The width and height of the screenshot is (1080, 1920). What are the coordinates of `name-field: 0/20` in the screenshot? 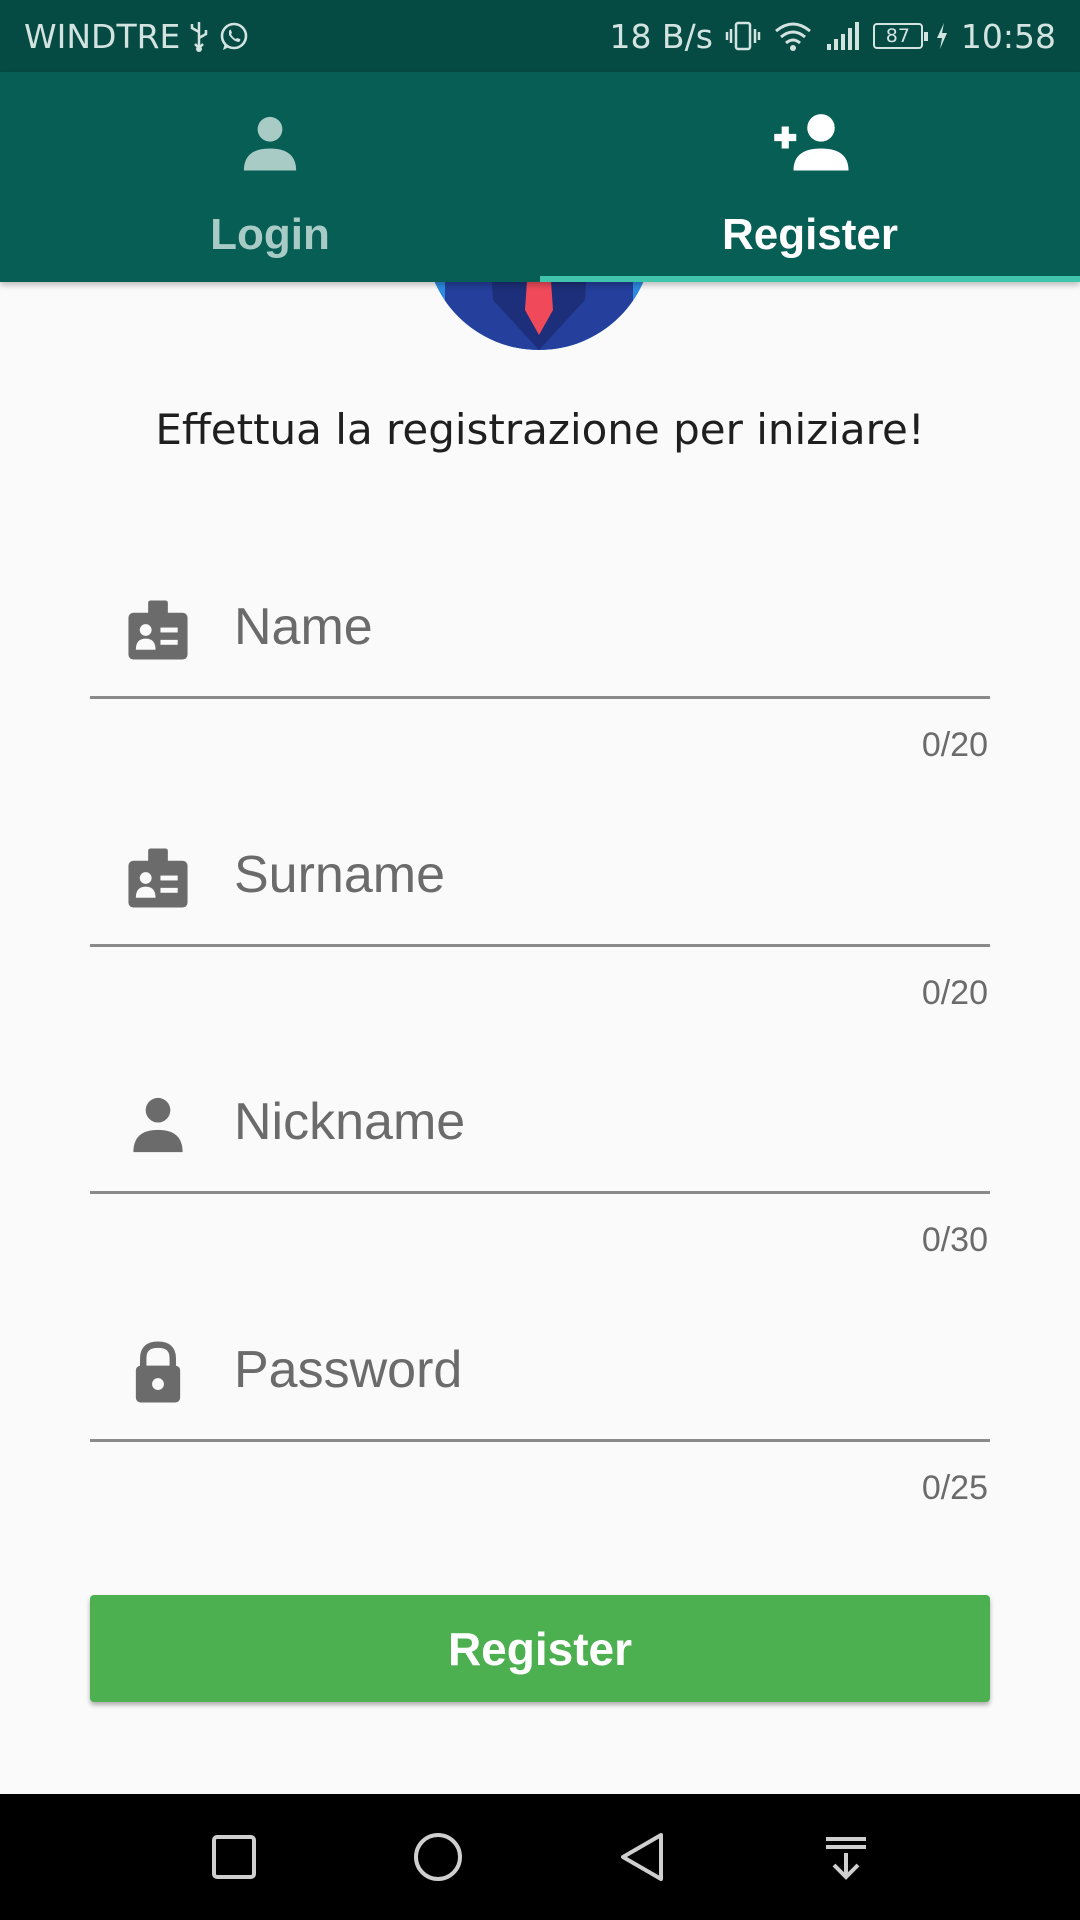 It's located at (540, 662).